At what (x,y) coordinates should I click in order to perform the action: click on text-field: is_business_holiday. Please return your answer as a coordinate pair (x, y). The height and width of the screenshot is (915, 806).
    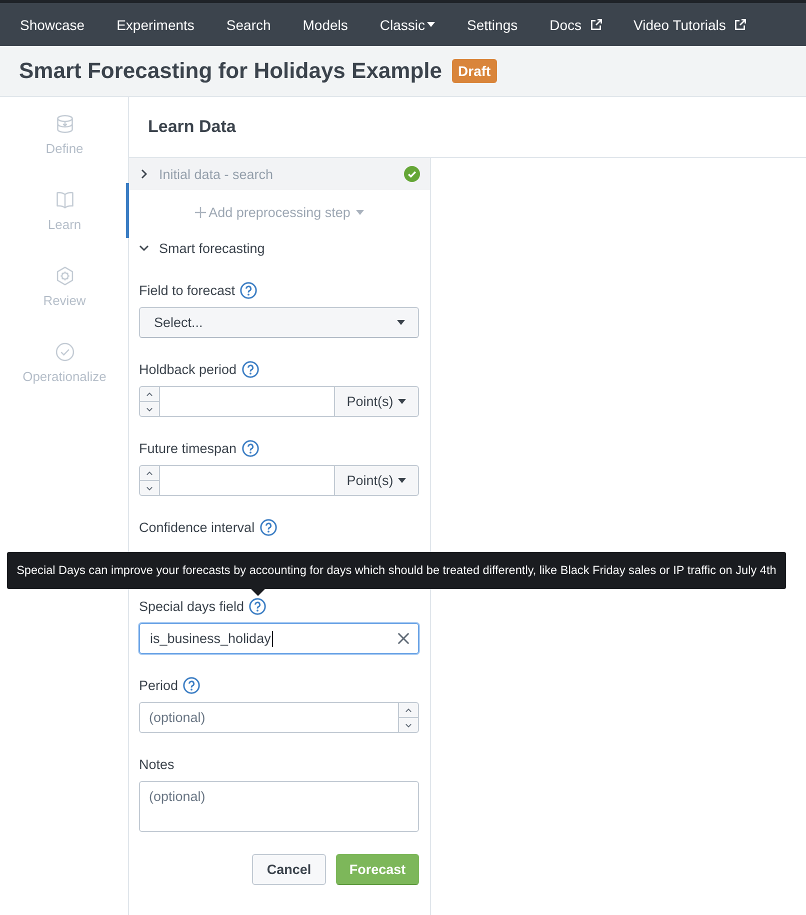
    Looking at the image, I should click on (279, 638).